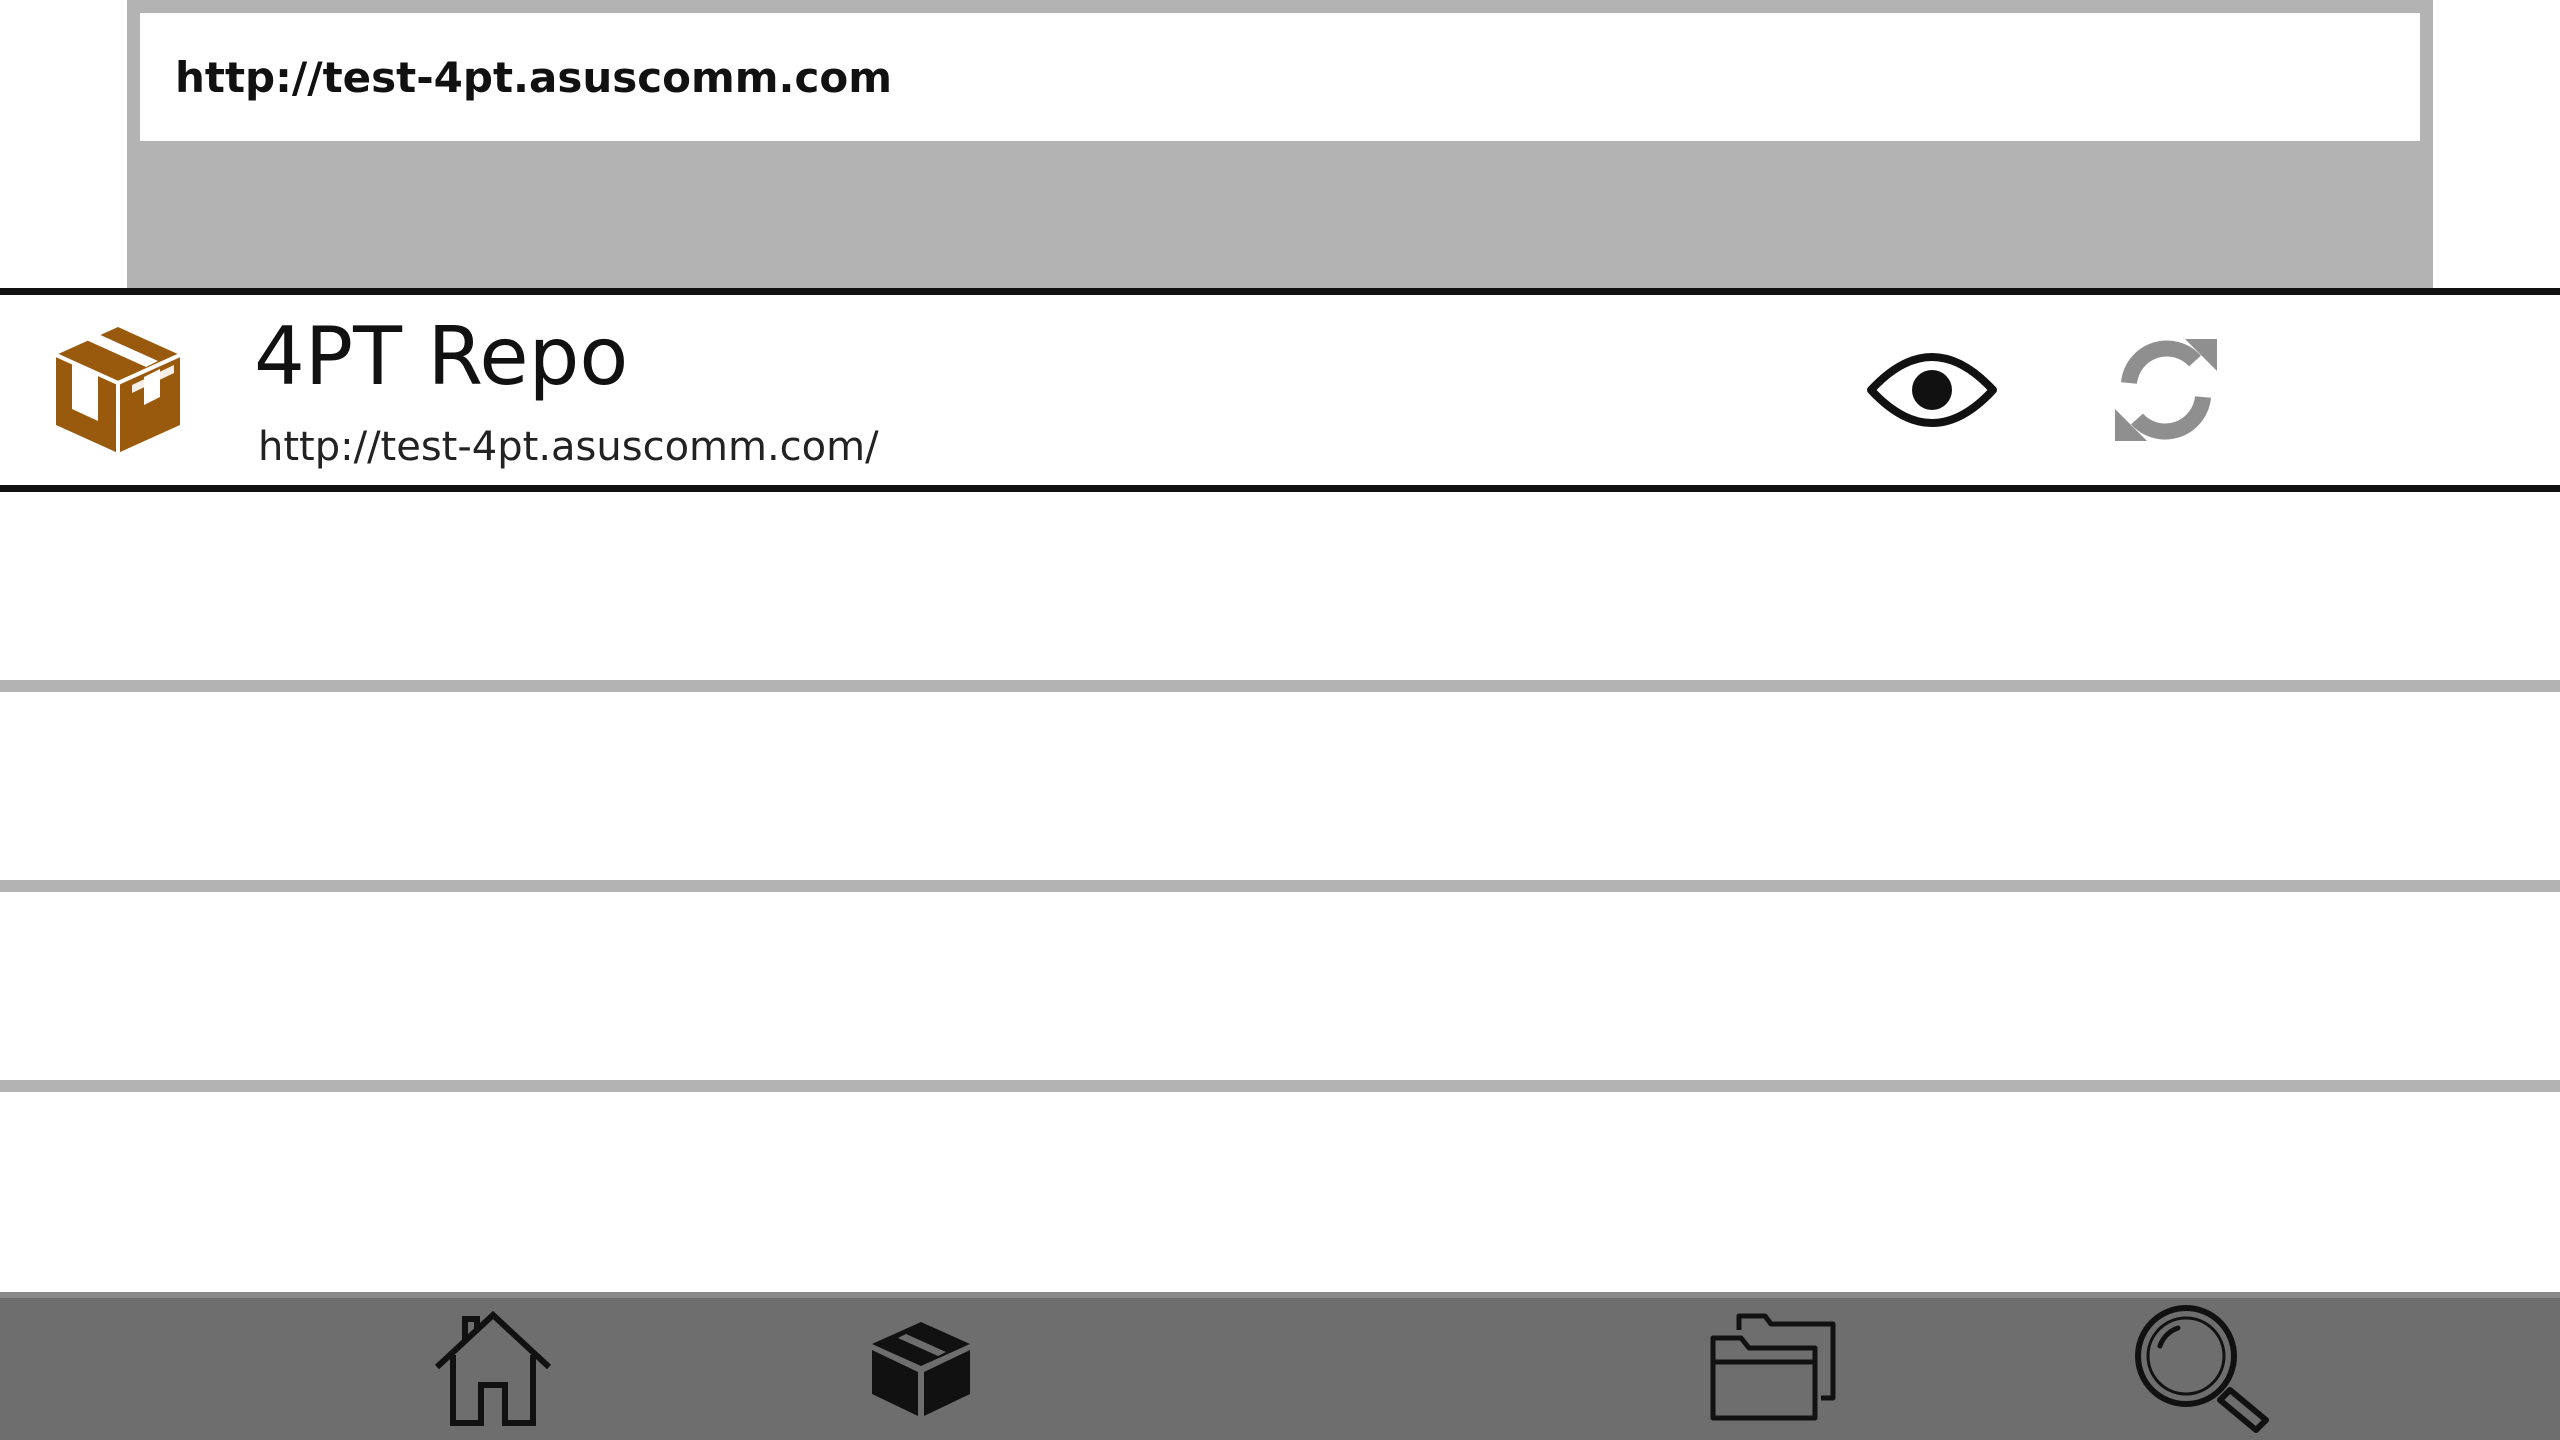 The width and height of the screenshot is (2560, 1440). Describe the element at coordinates (1280, 1366) in the screenshot. I see `bottom-tab-bar` at that location.